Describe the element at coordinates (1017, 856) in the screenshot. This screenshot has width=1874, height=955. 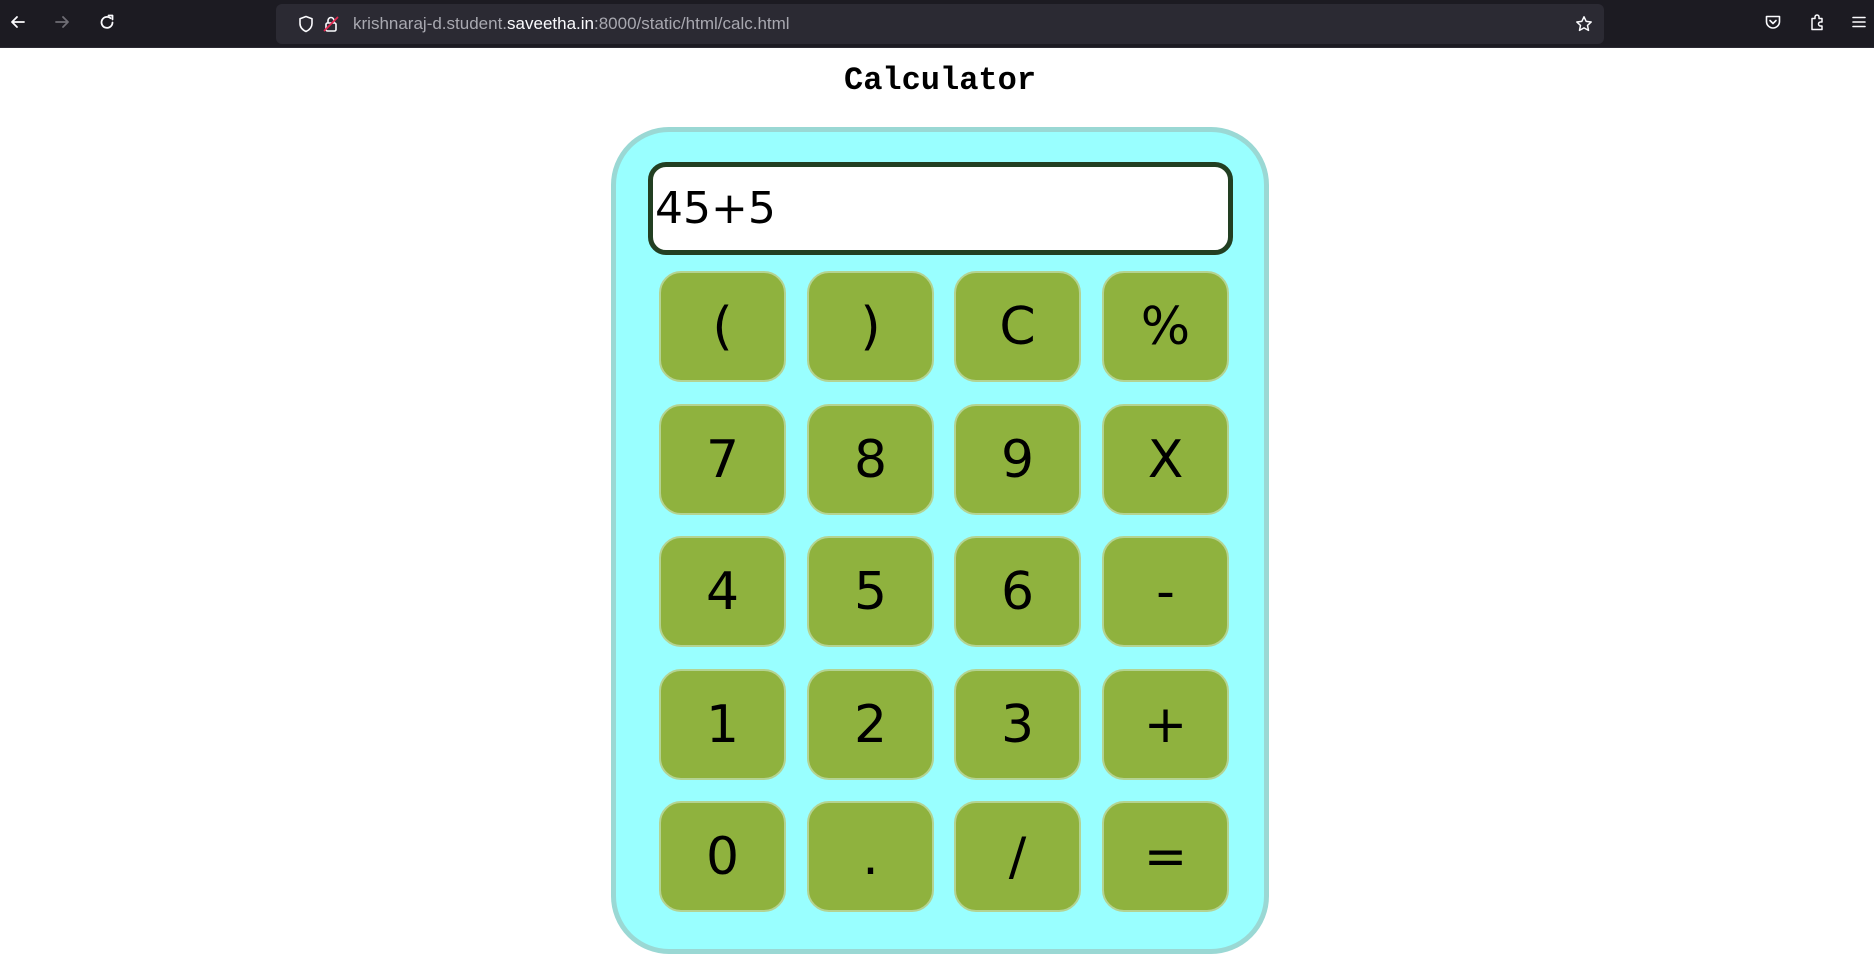
I see `key-divide: /` at that location.